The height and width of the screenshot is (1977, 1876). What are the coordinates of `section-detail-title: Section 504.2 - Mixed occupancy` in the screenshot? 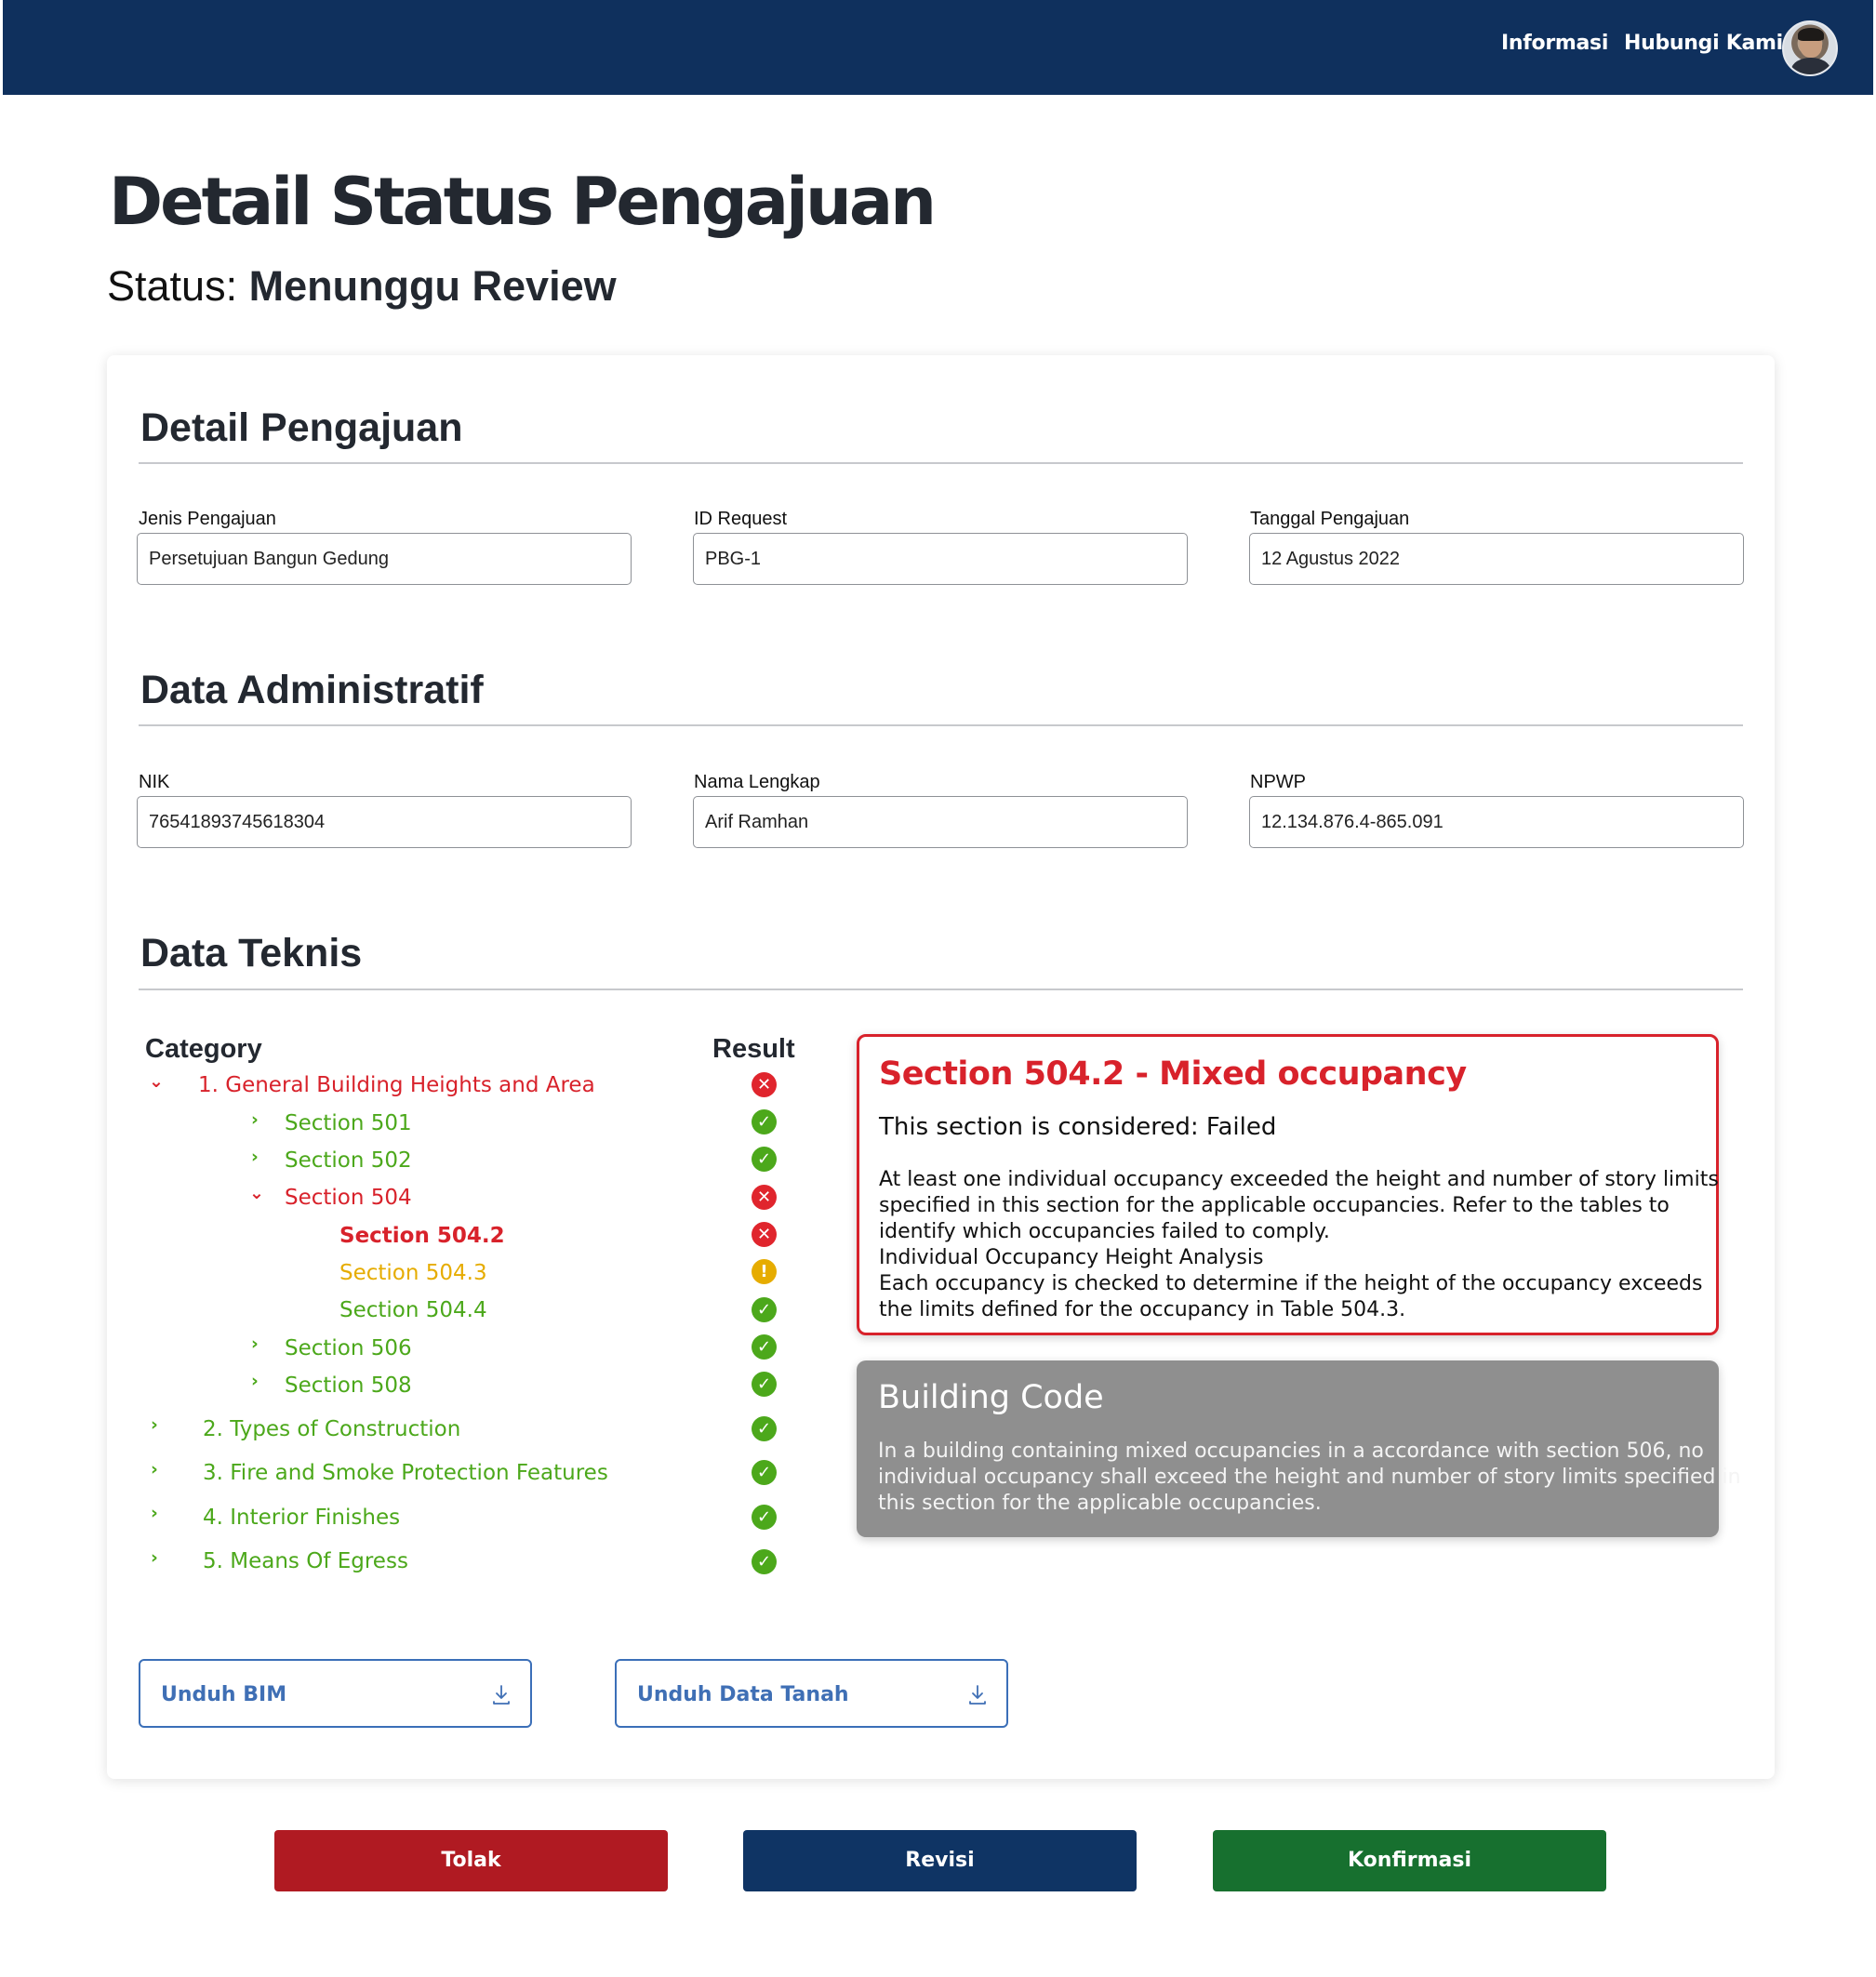 It's located at (1173, 1074).